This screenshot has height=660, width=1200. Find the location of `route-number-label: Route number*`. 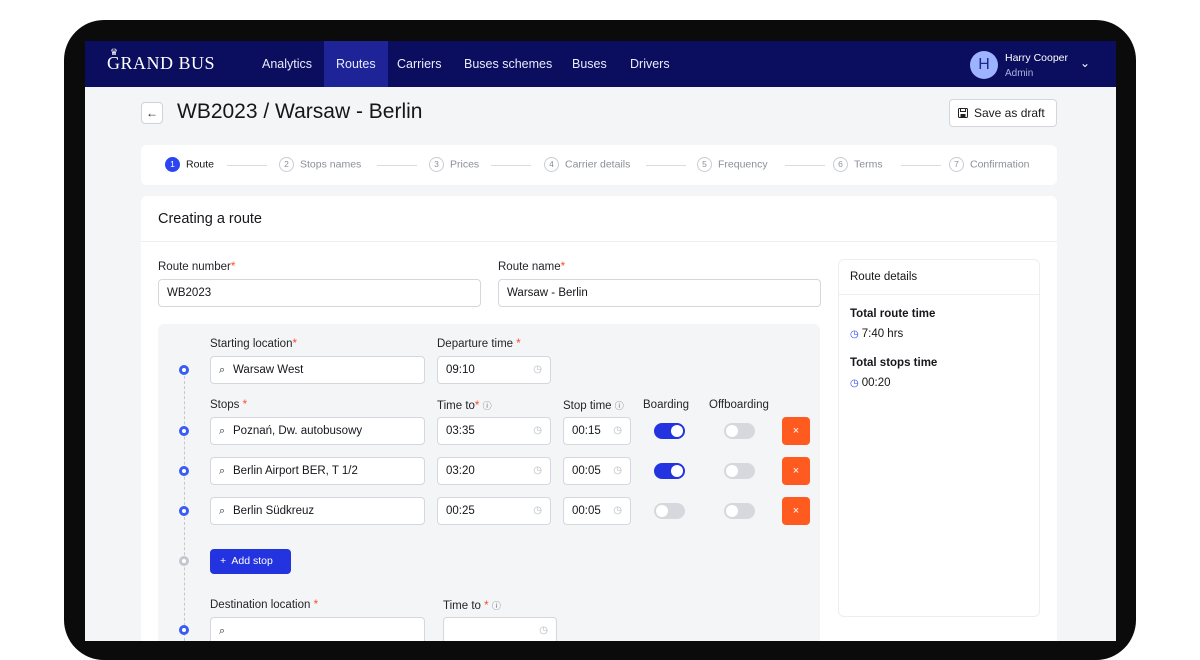

route-number-label: Route number* is located at coordinates (197, 267).